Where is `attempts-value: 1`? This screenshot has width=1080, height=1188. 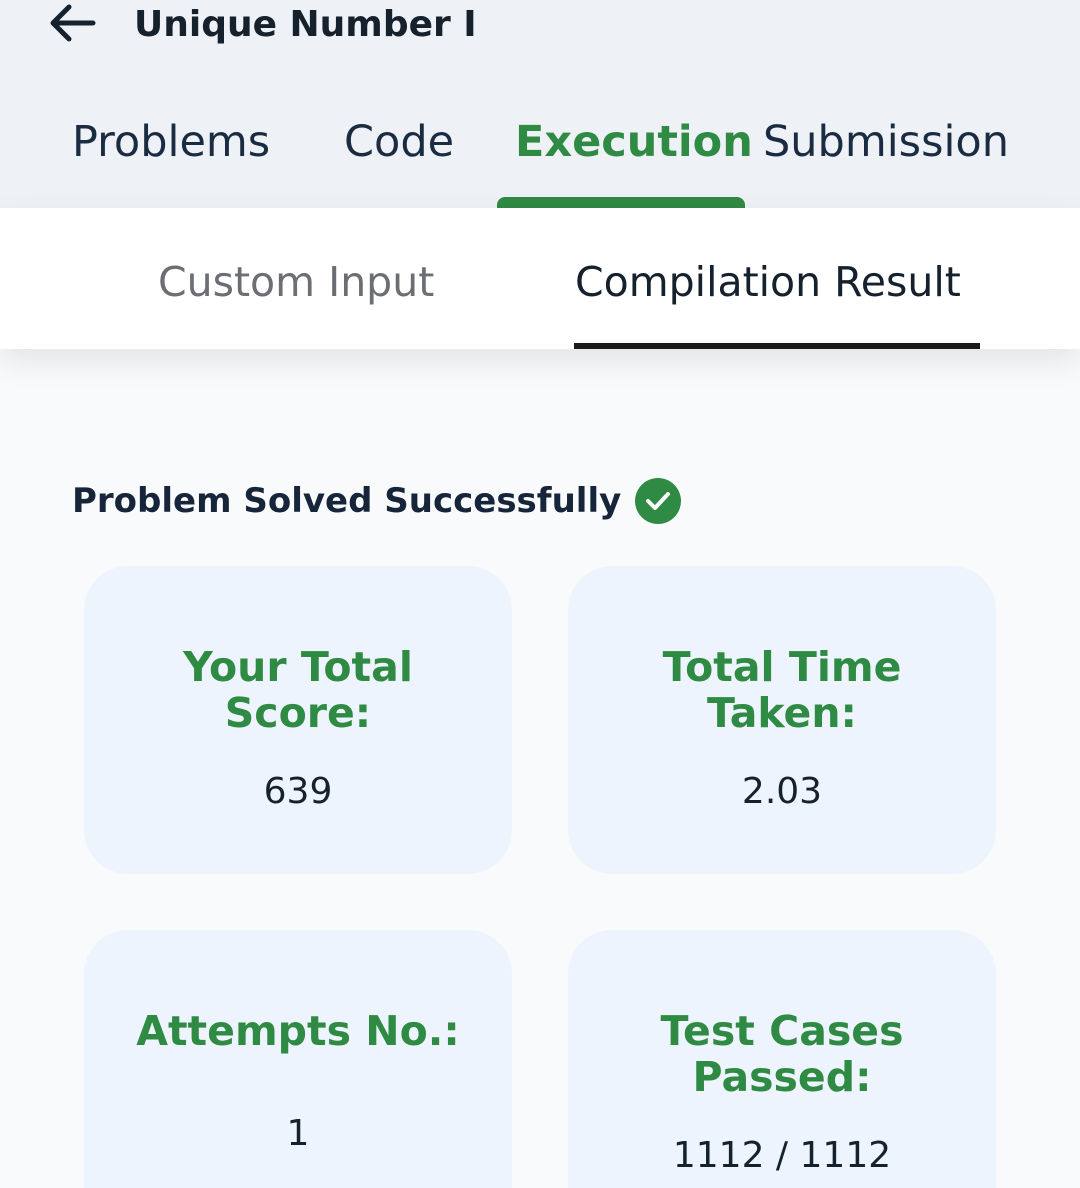
attempts-value: 1 is located at coordinates (298, 1133).